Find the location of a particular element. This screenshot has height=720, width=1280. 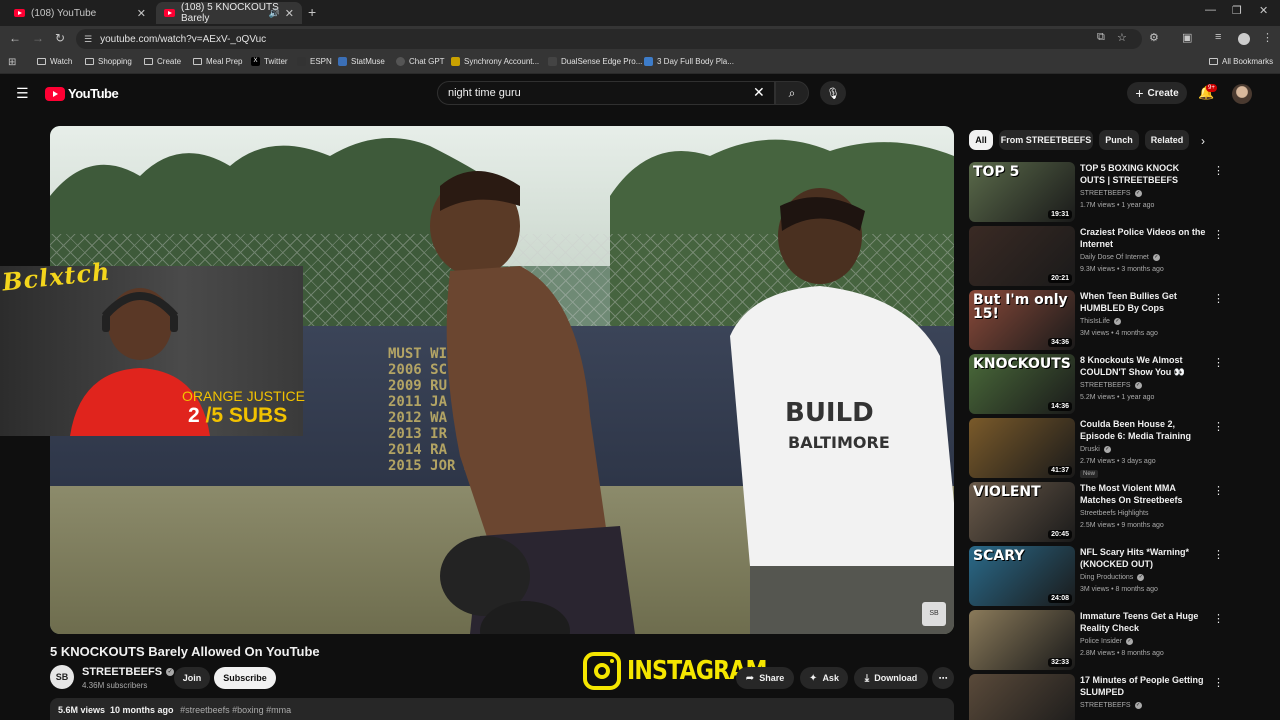

youtube-logo: YouTube is located at coordinates (82, 93).